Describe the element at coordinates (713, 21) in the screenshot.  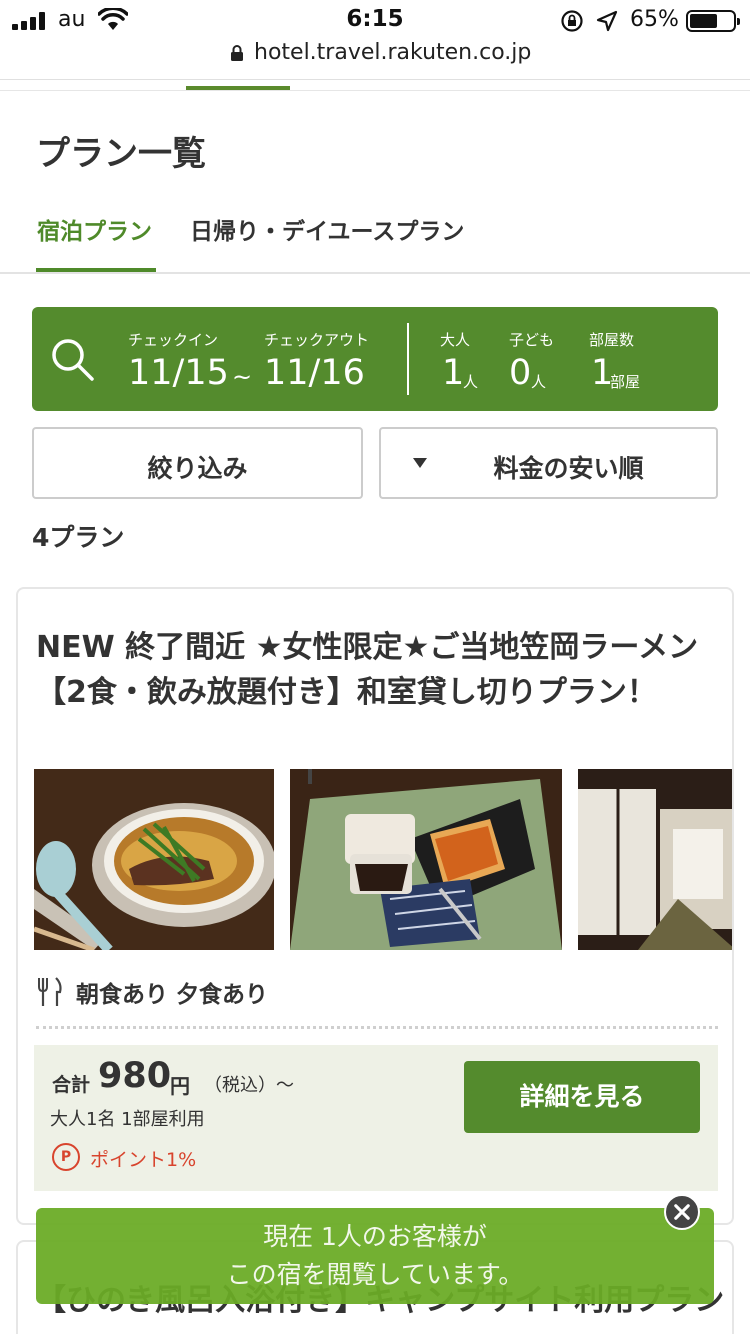
I see `battery-icon` at that location.